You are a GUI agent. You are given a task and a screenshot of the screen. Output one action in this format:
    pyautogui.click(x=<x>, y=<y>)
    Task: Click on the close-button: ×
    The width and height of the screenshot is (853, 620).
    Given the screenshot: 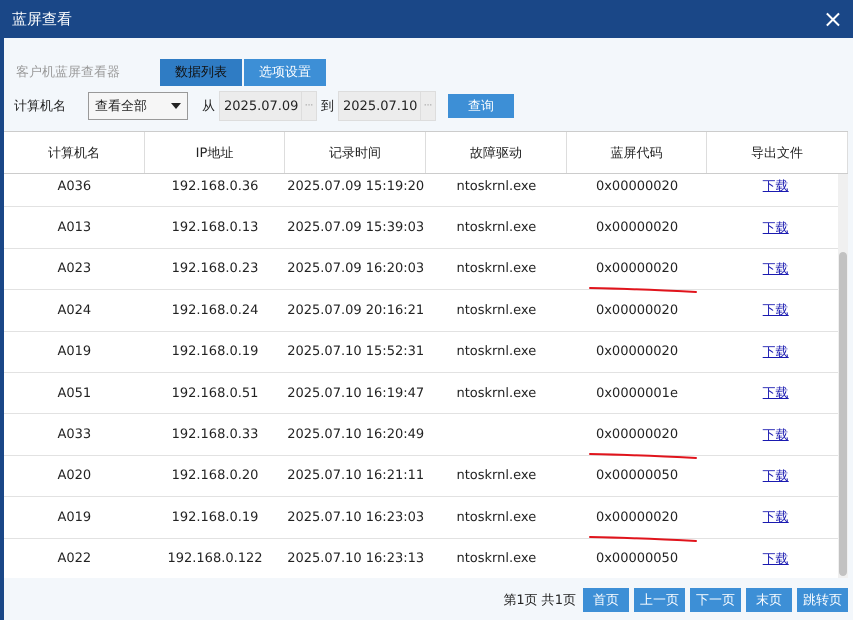 What is the action you would take?
    pyautogui.click(x=832, y=19)
    